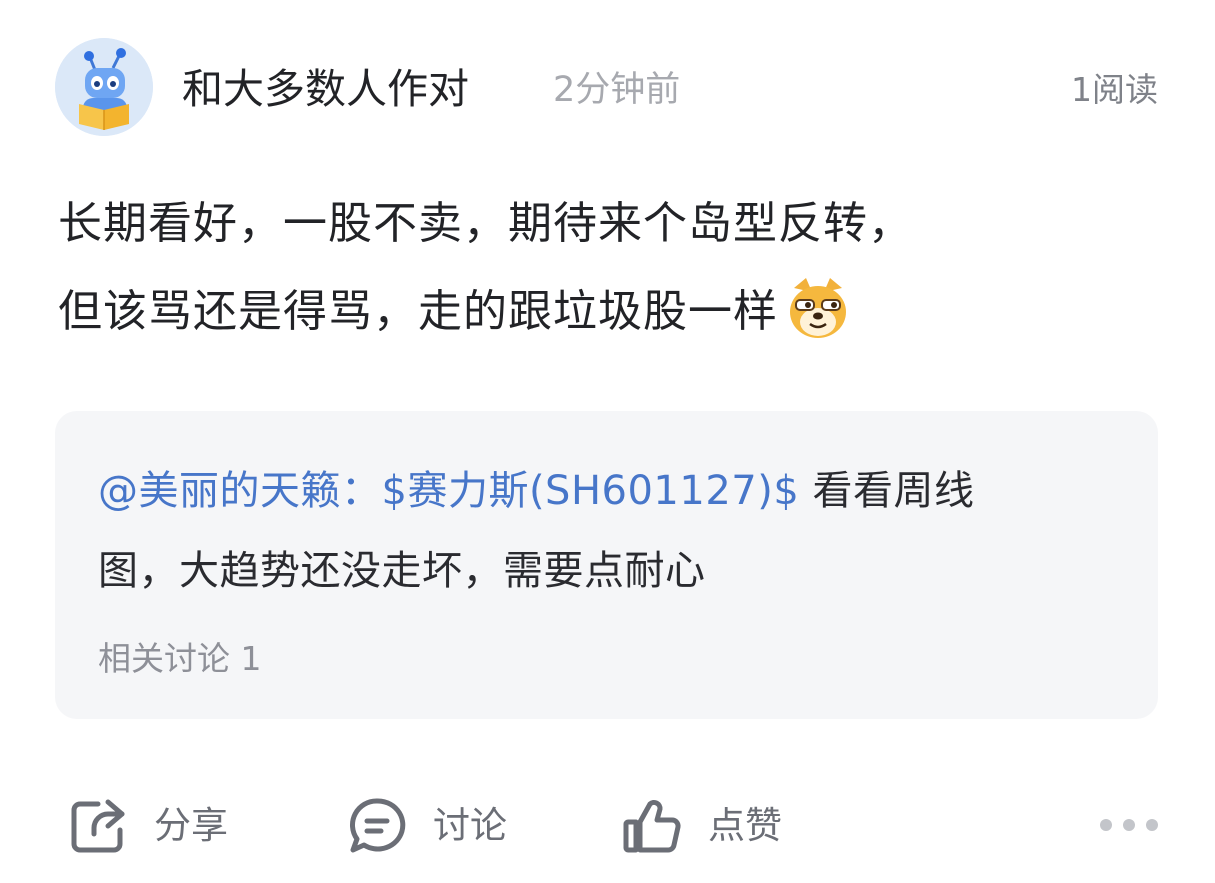  What do you see at coordinates (325, 89) in the screenshot?
I see `author-name: 和大多数人作对` at bounding box center [325, 89].